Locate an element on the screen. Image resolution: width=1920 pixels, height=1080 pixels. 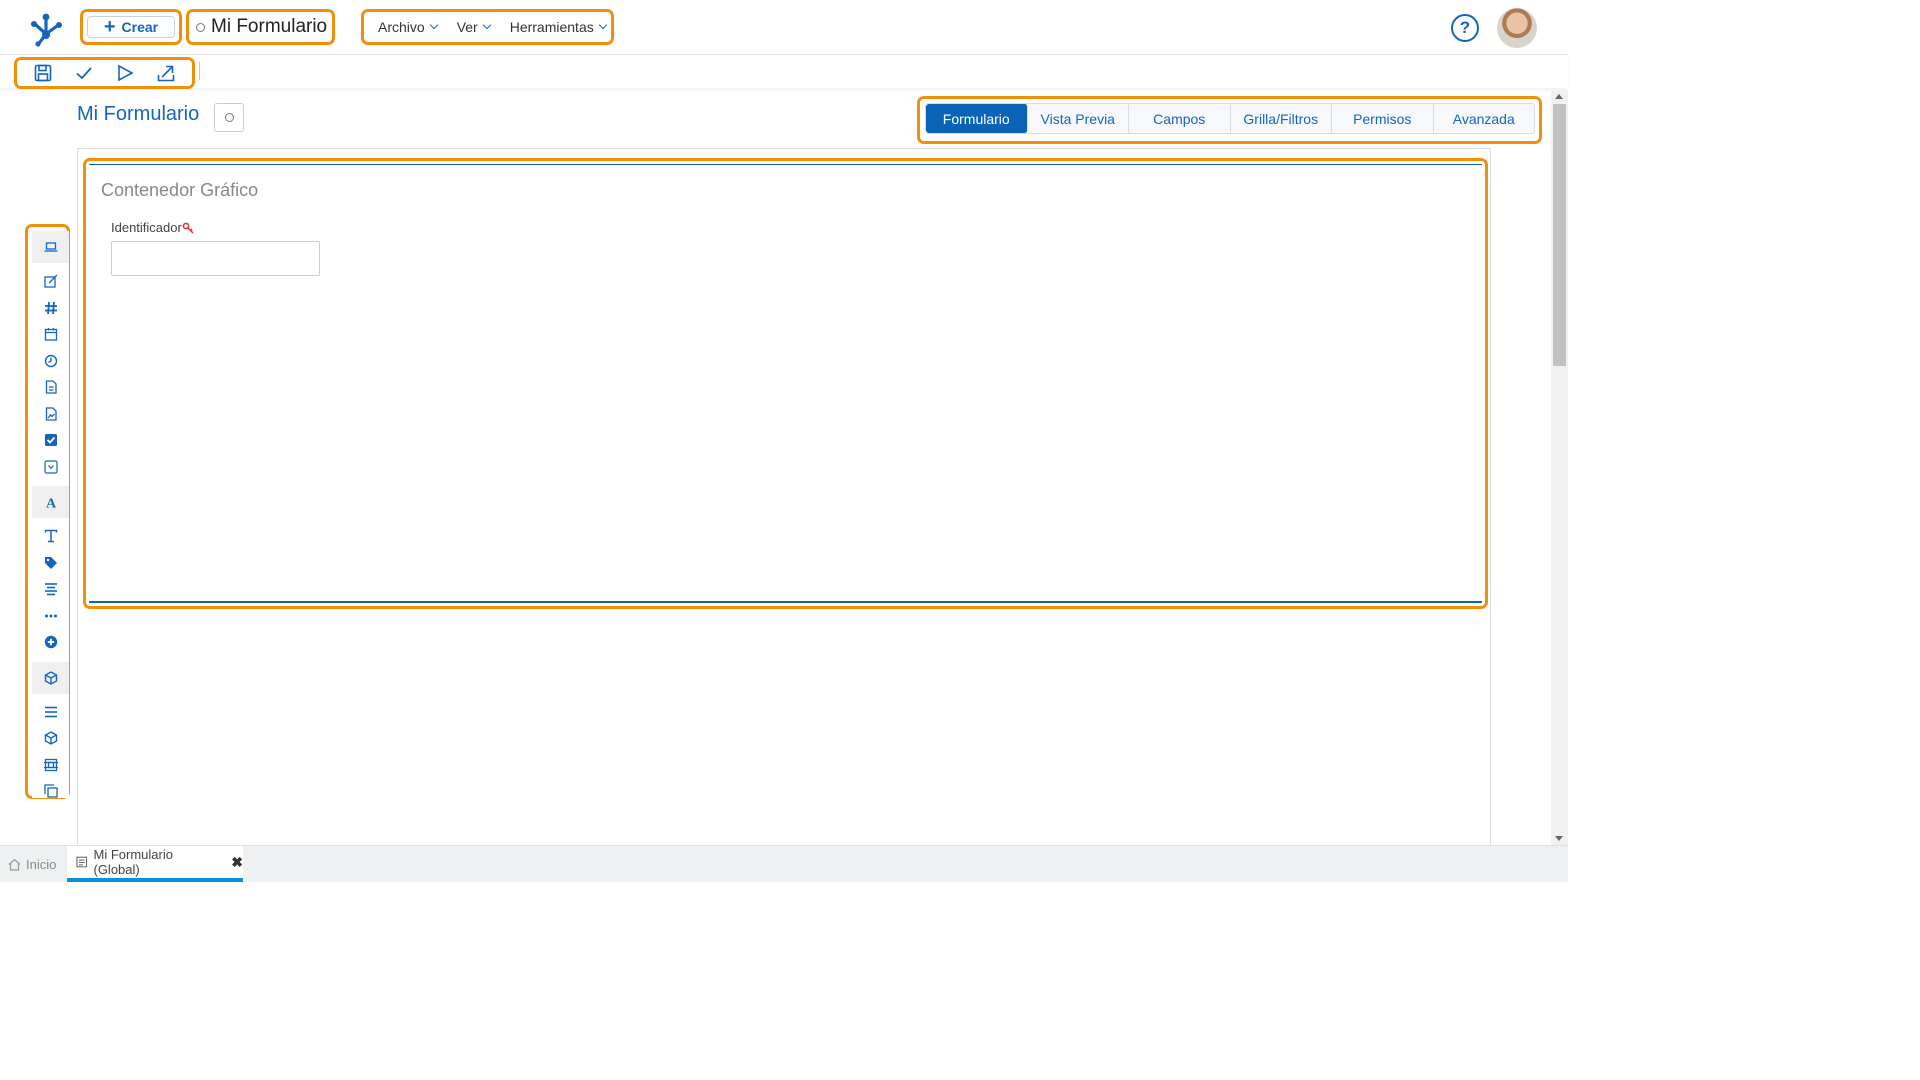
palette-item-date is located at coordinates (50, 334).